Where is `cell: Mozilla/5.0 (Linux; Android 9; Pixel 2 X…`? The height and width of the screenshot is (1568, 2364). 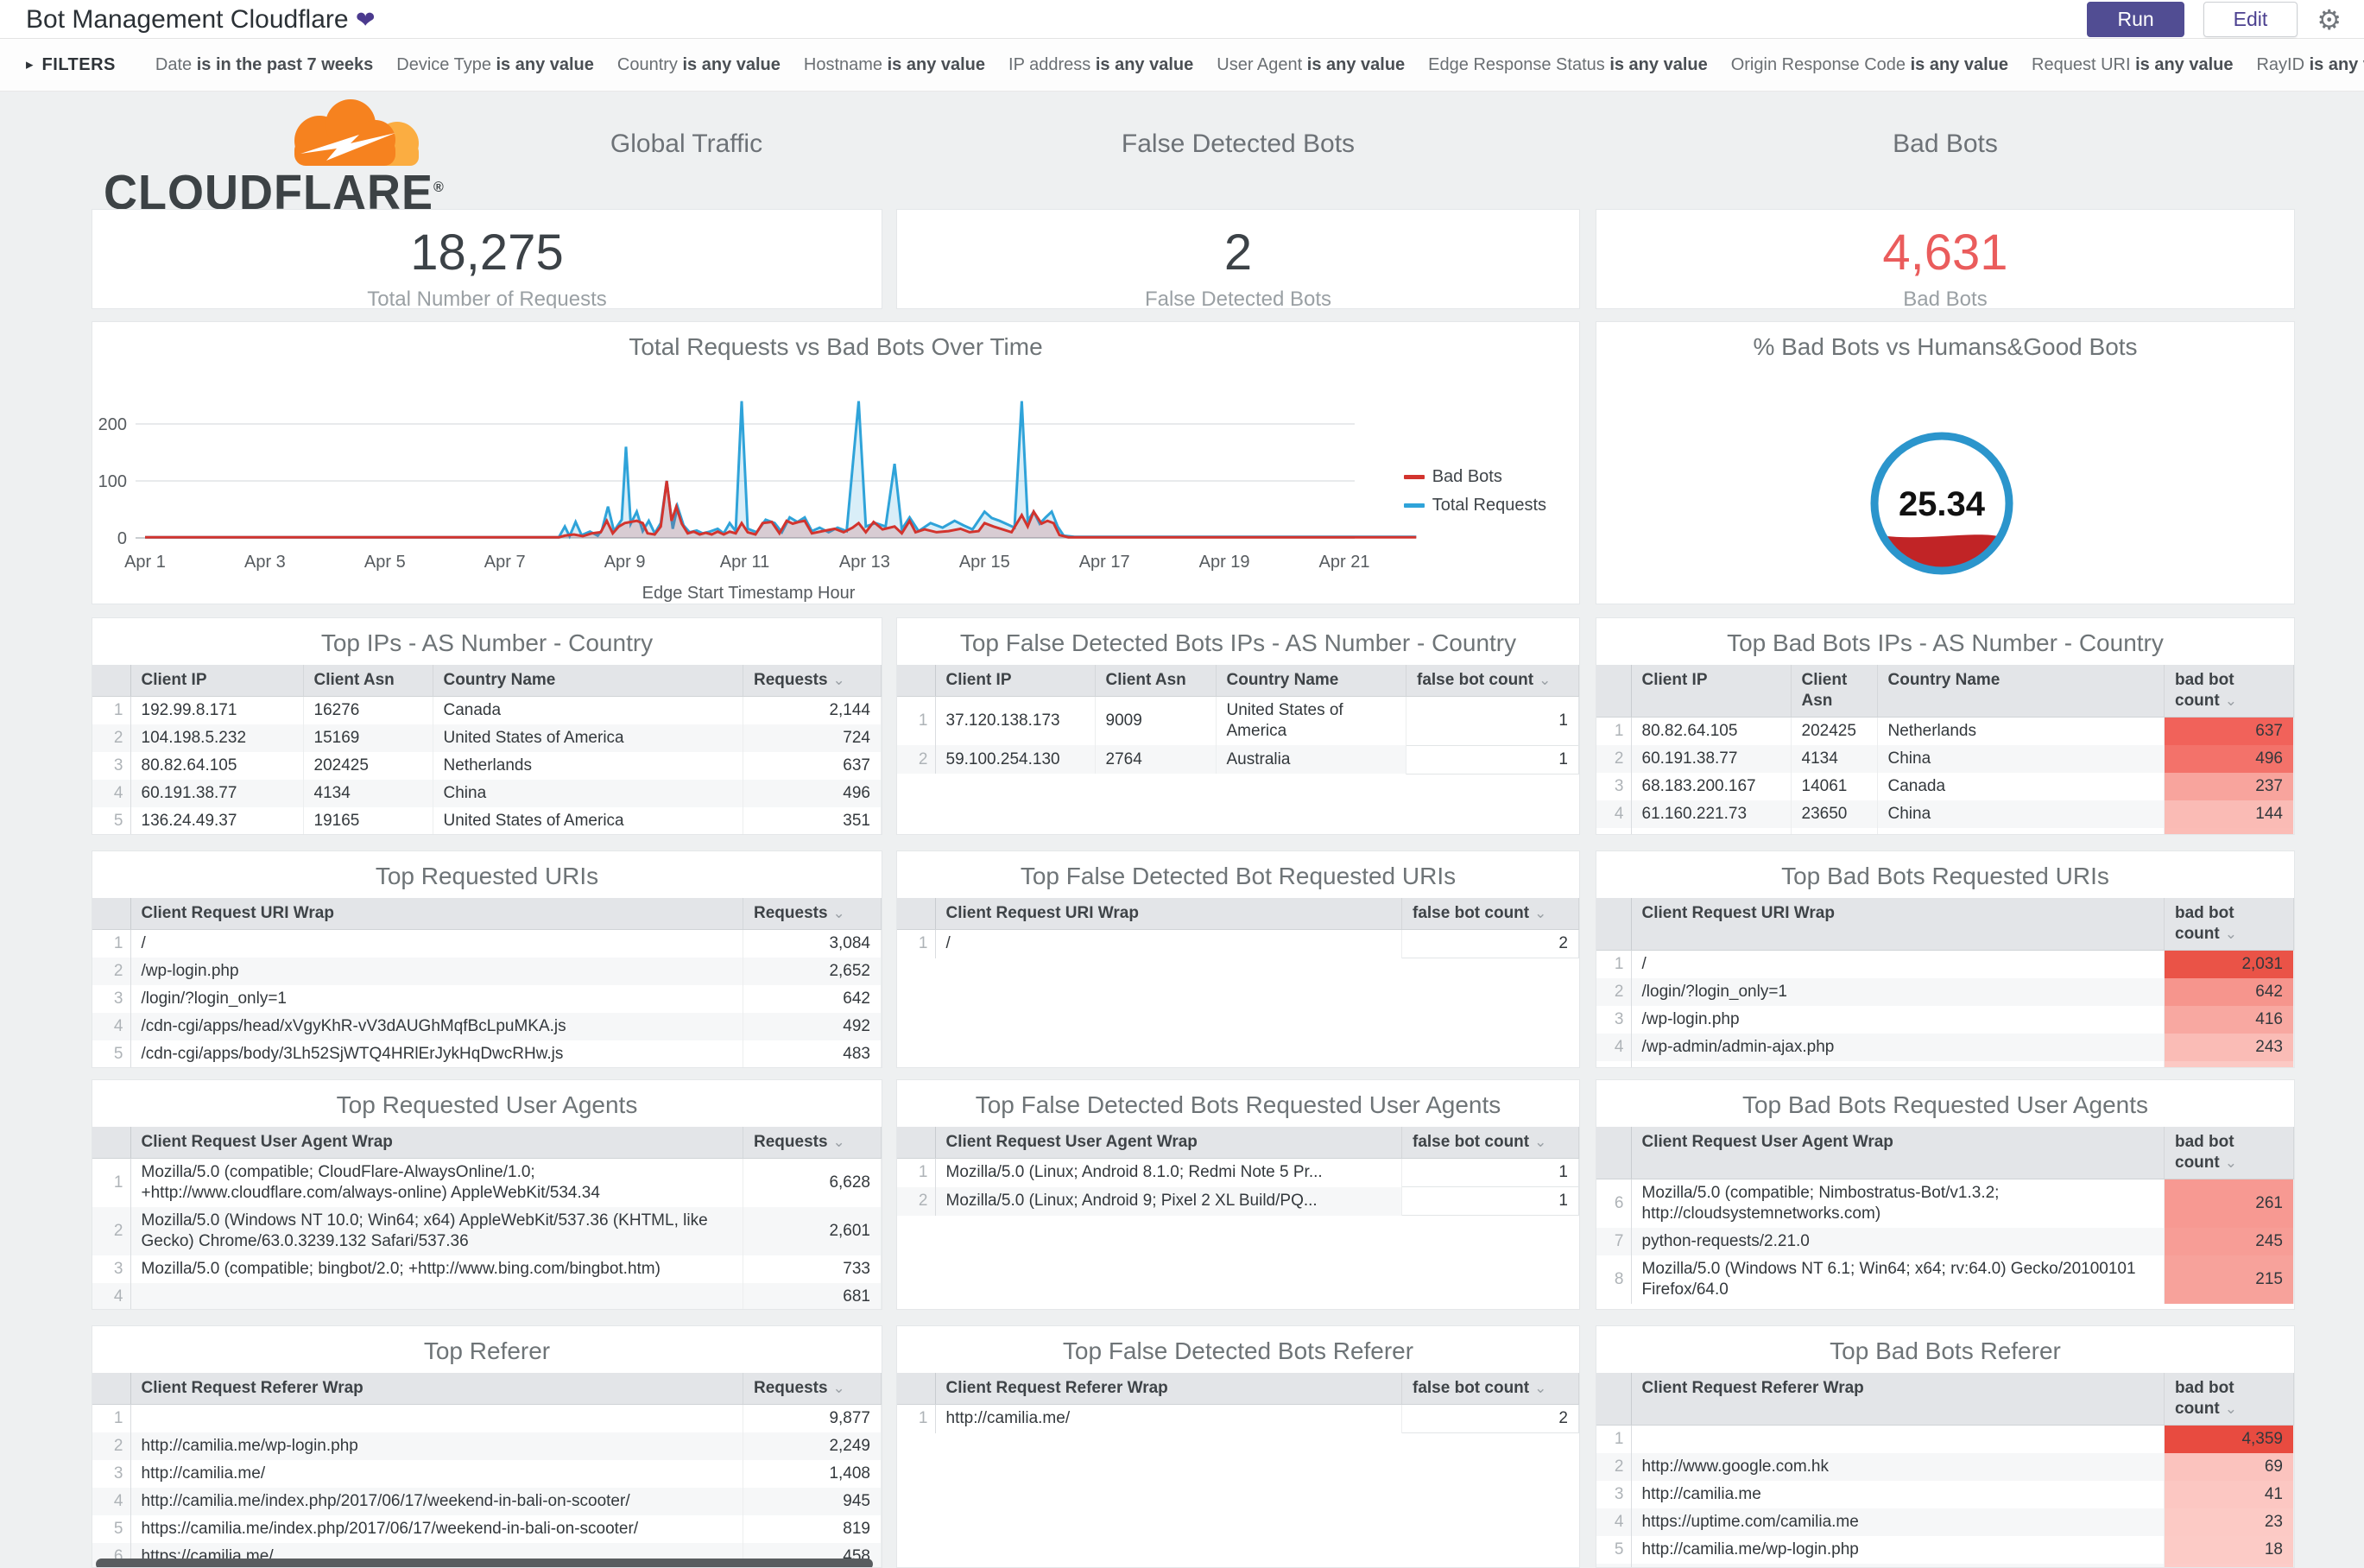 cell: Mozilla/5.0 (Linux; Android 9; Pixel 2 X… is located at coordinates (1168, 1201).